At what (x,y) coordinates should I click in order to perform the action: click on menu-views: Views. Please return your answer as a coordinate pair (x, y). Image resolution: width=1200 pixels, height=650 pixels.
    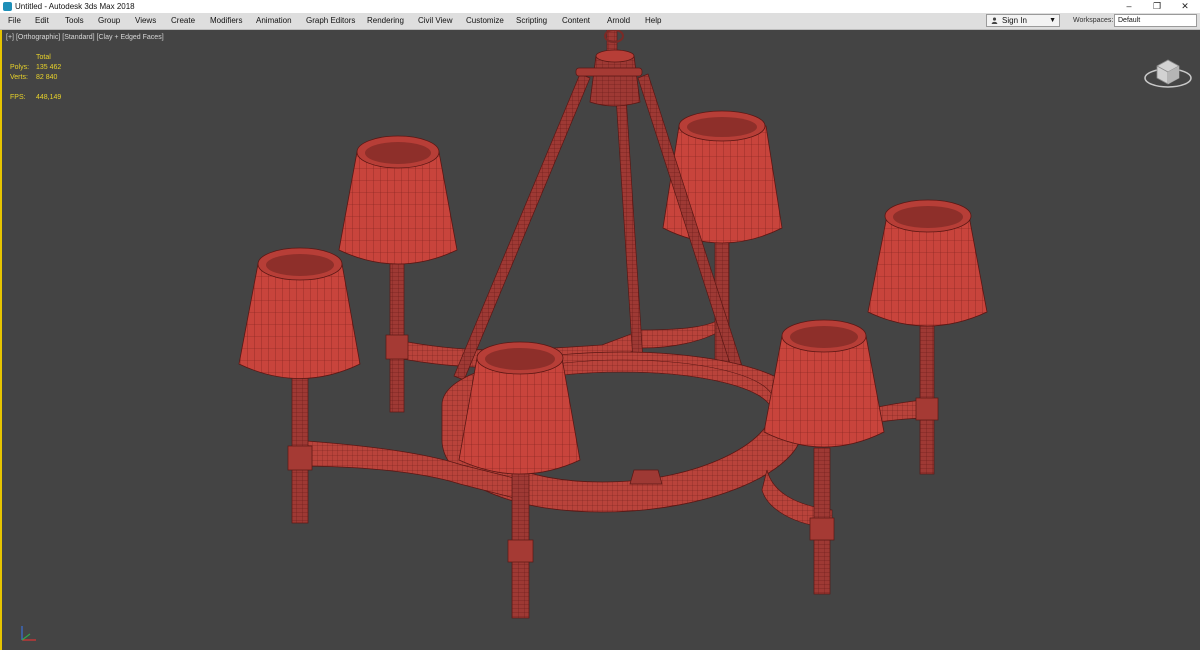
    Looking at the image, I should click on (145, 21).